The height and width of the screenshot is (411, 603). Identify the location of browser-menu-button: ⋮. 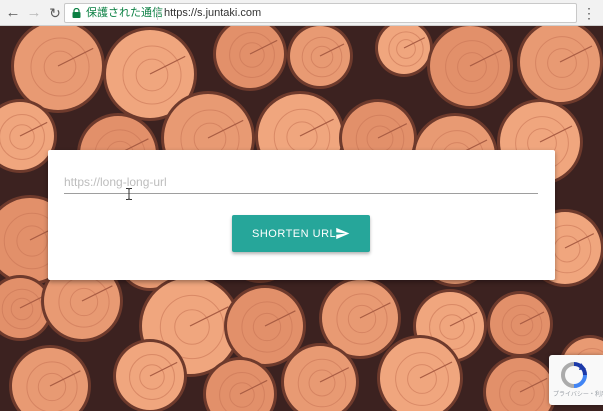
(589, 13).